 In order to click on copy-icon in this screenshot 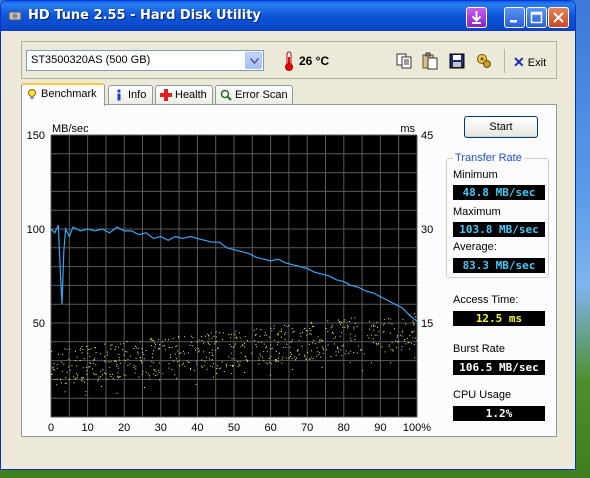, I will do `click(404, 61)`.